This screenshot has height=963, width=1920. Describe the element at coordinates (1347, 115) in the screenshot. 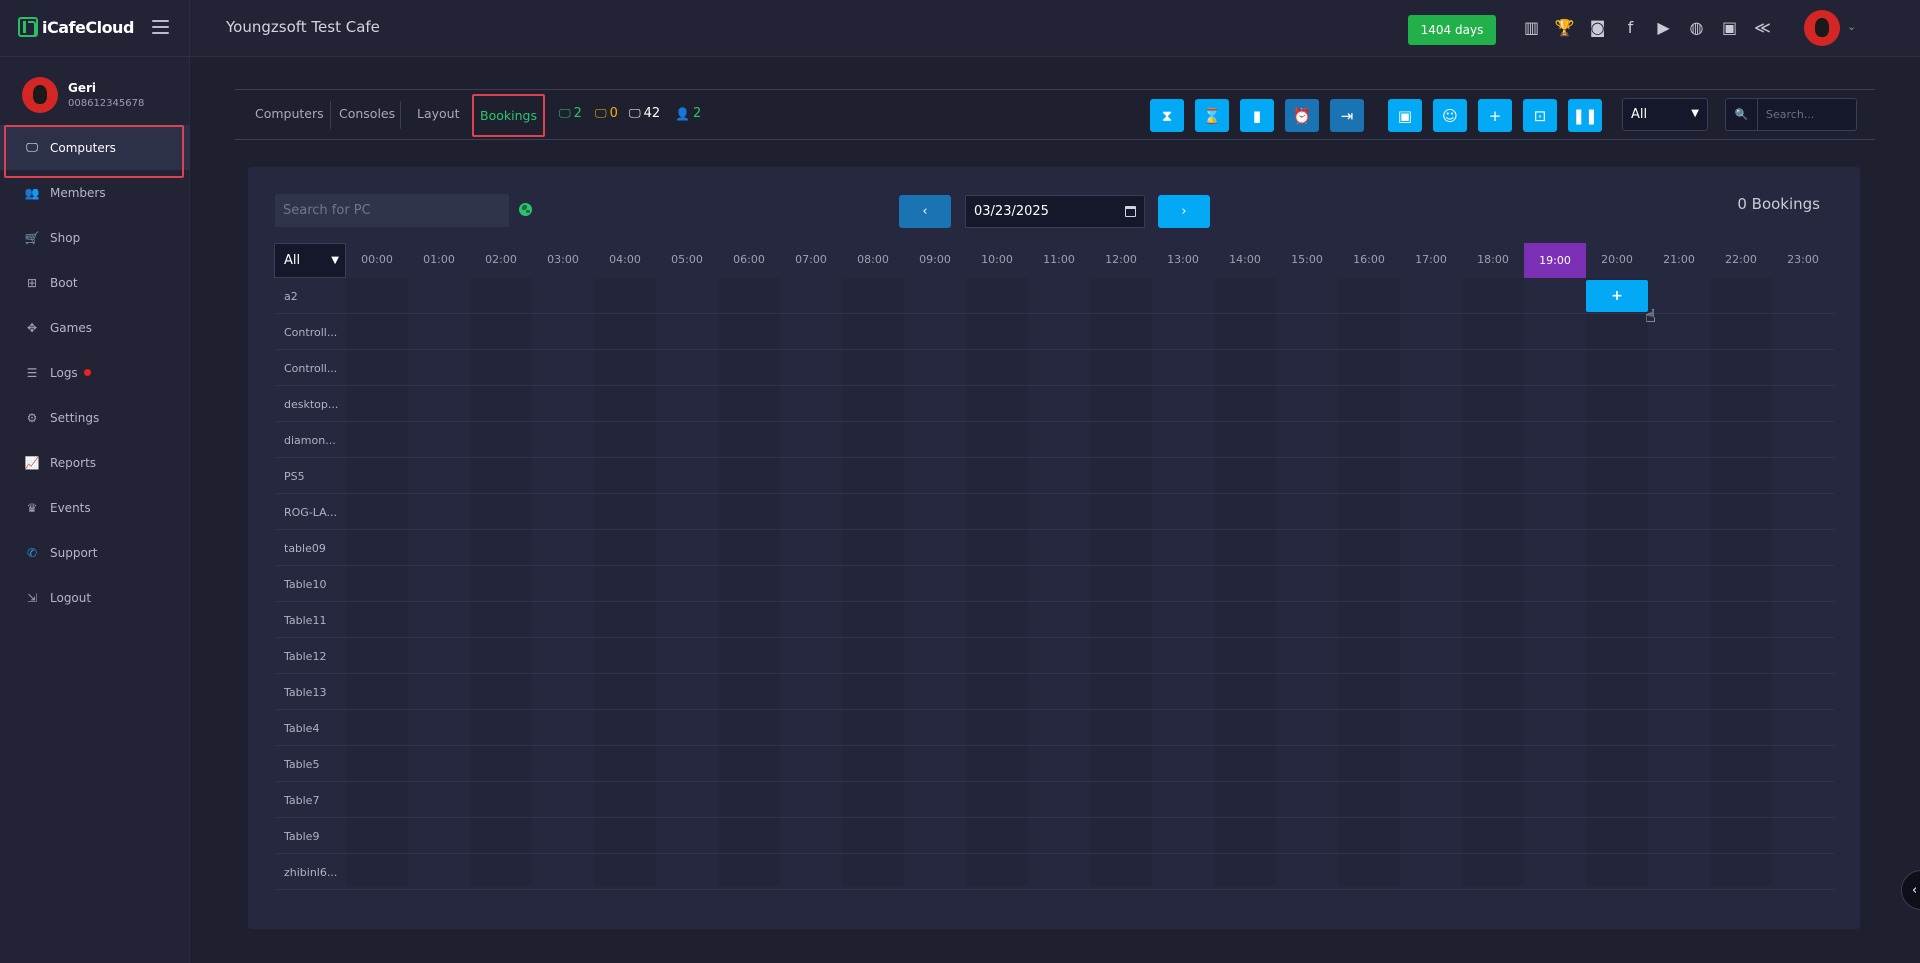

I see `exit-icon: ⇥` at that location.